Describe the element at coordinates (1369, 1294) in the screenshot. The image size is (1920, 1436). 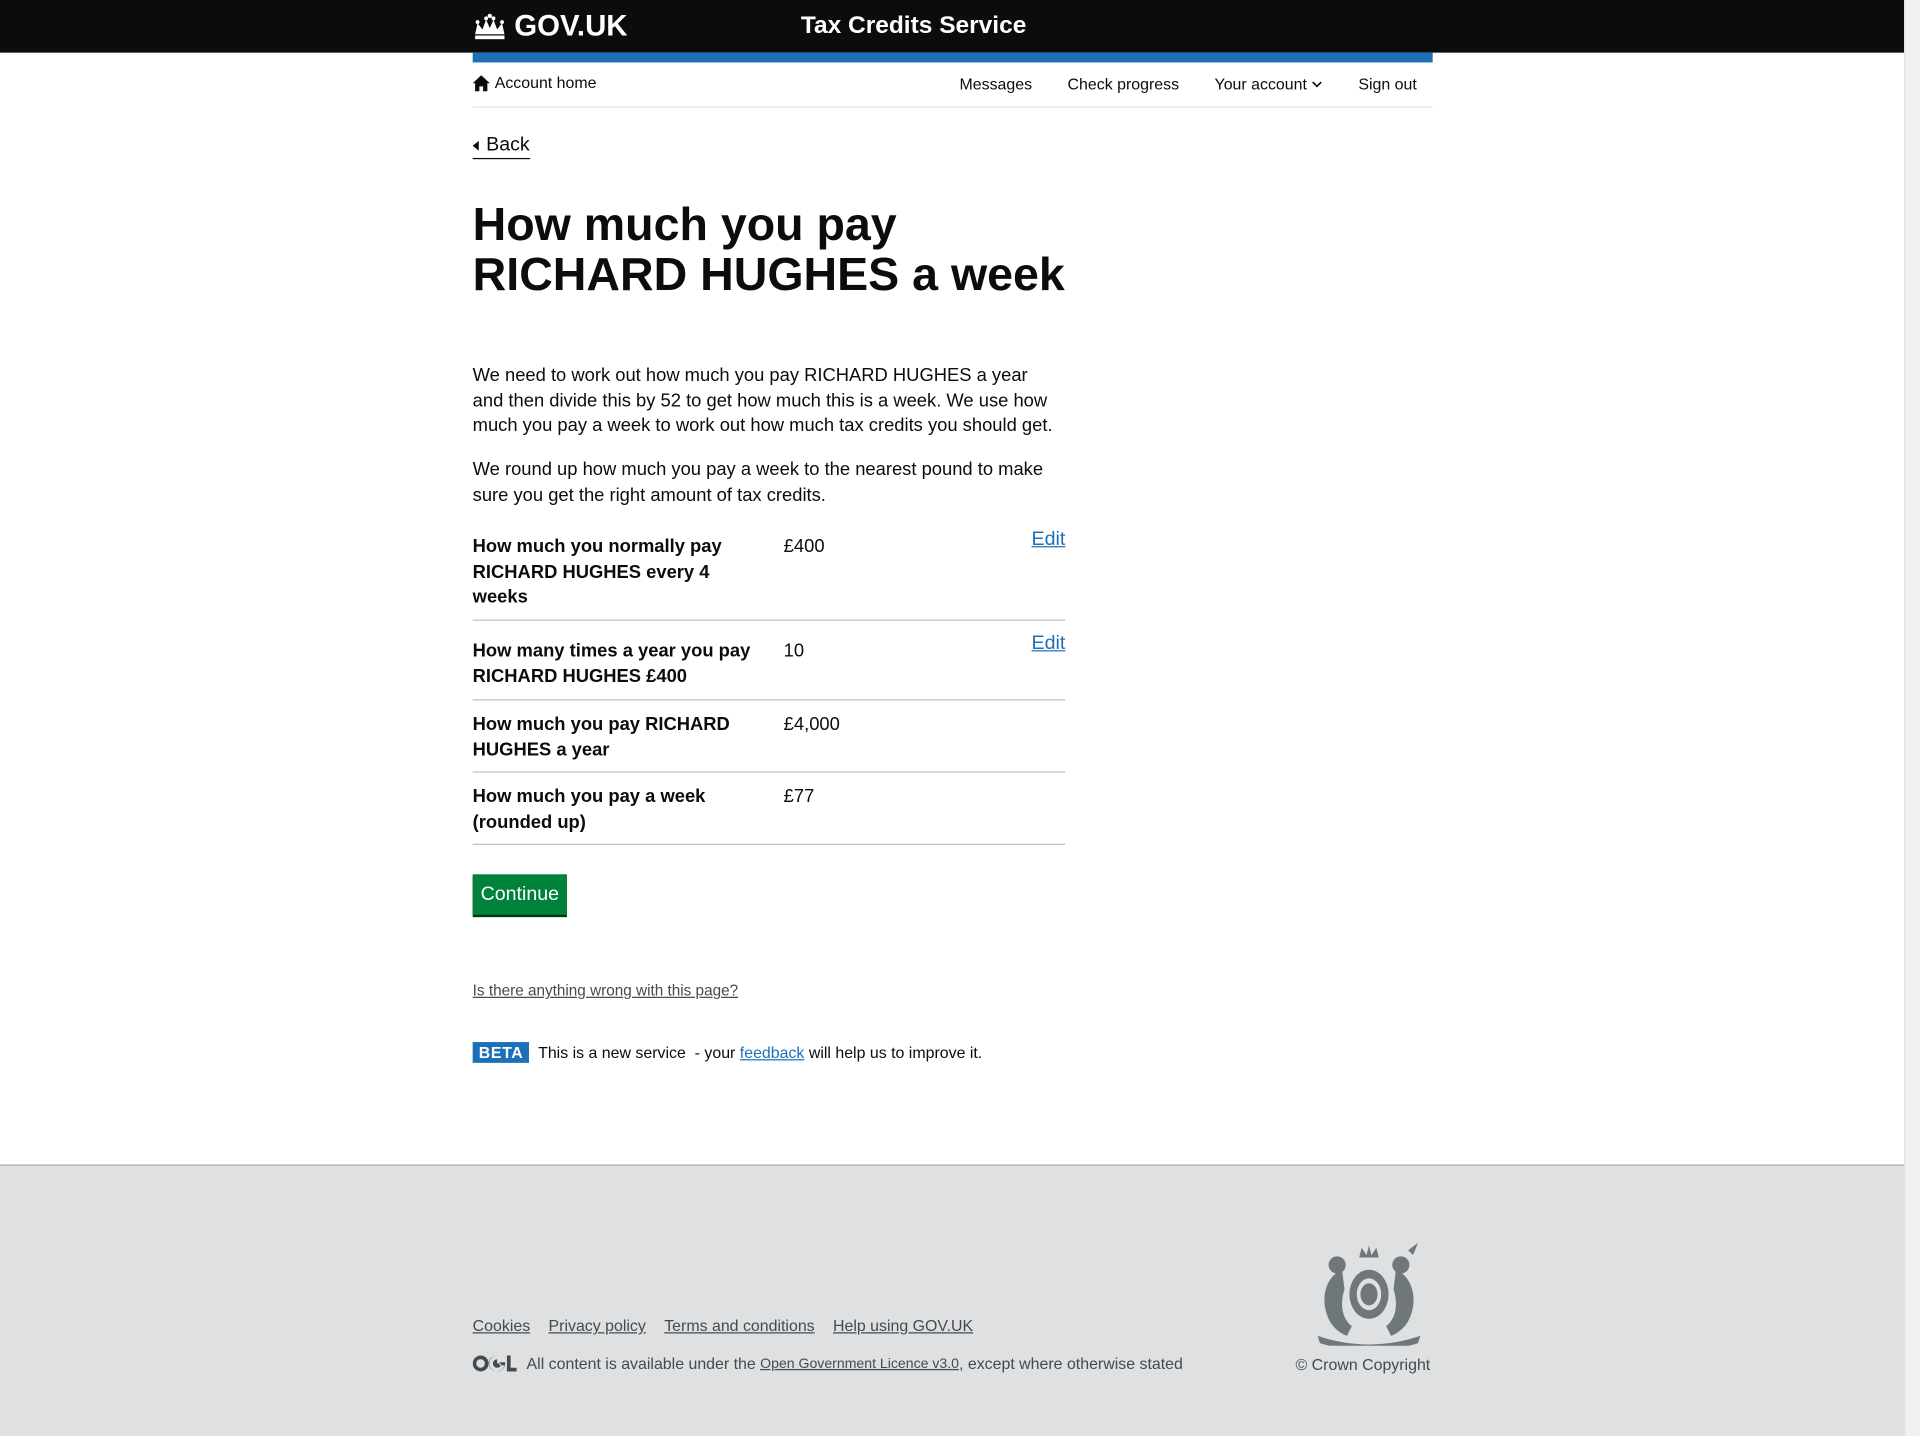
I see `royal-coat-of-arms-icon` at that location.